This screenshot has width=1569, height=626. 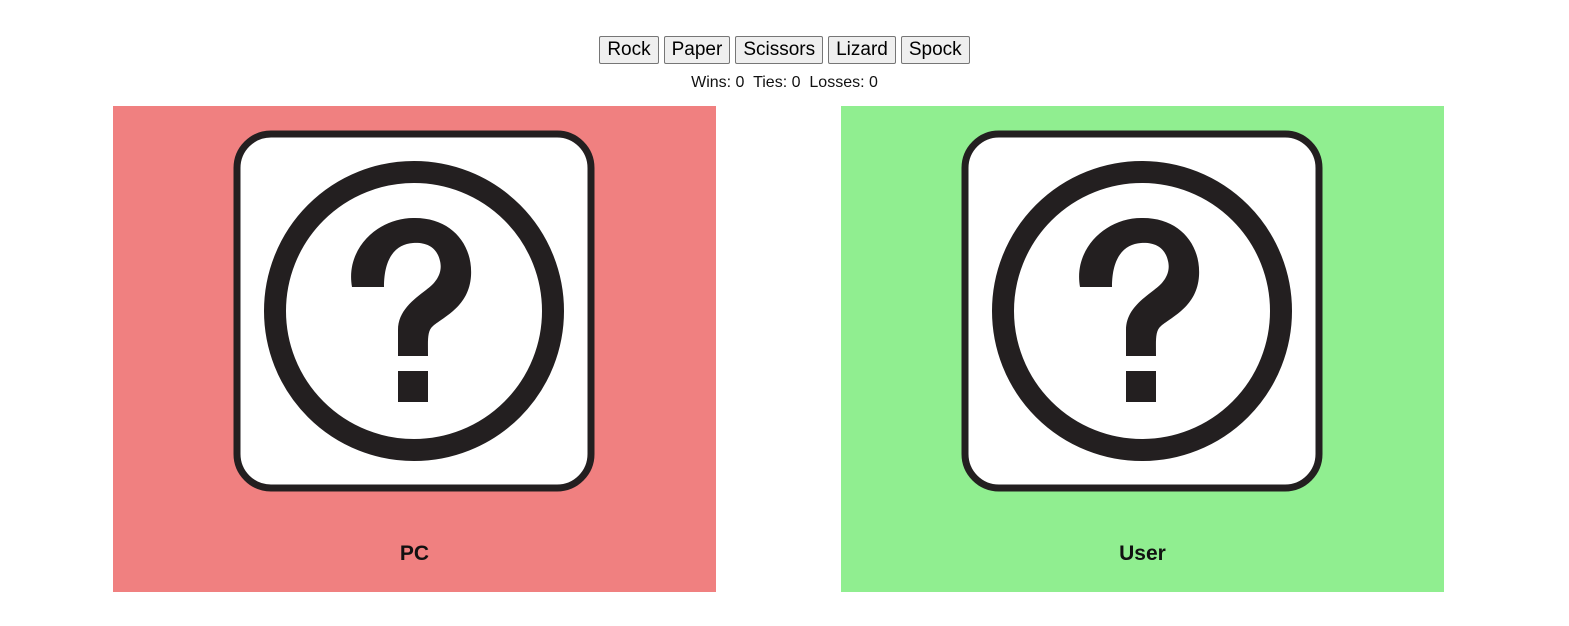 I want to click on rock-button: Rock, so click(x=629, y=49).